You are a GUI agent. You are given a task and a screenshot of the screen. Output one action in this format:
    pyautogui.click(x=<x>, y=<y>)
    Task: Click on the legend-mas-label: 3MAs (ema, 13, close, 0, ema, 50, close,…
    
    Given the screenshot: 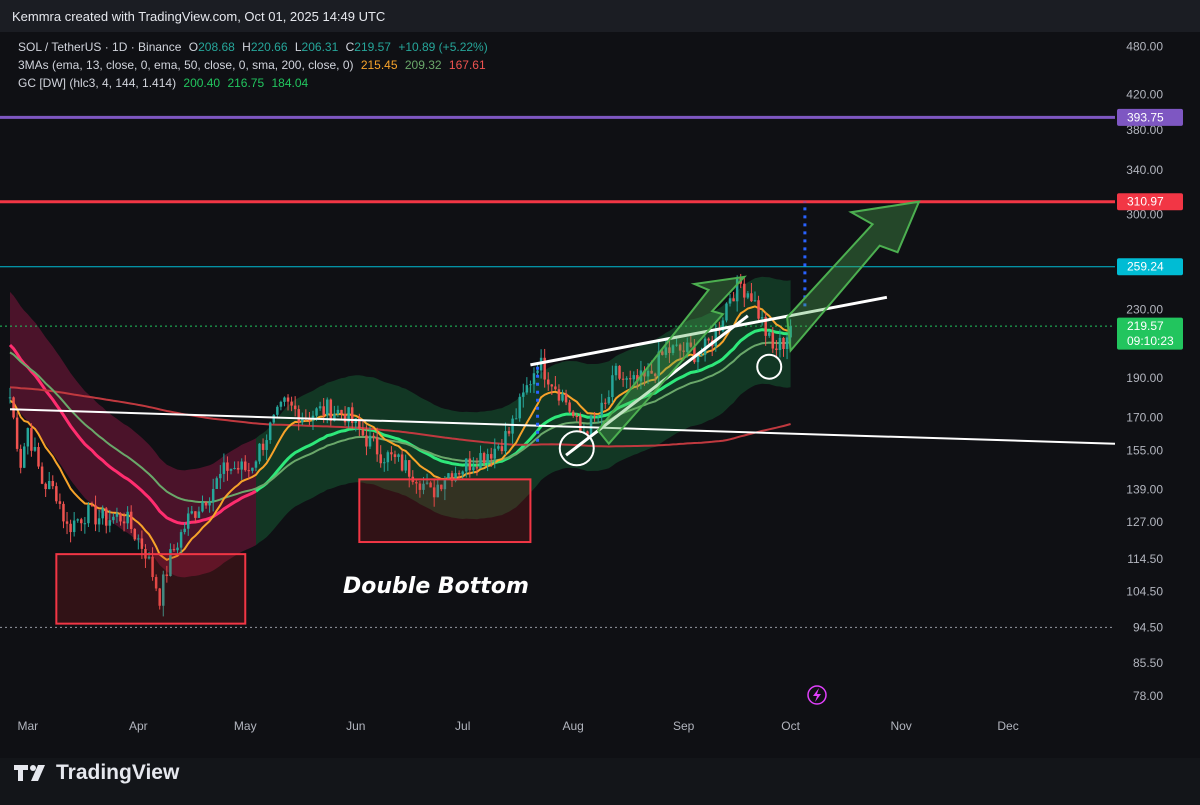 What is the action you would take?
    pyautogui.click(x=185, y=65)
    